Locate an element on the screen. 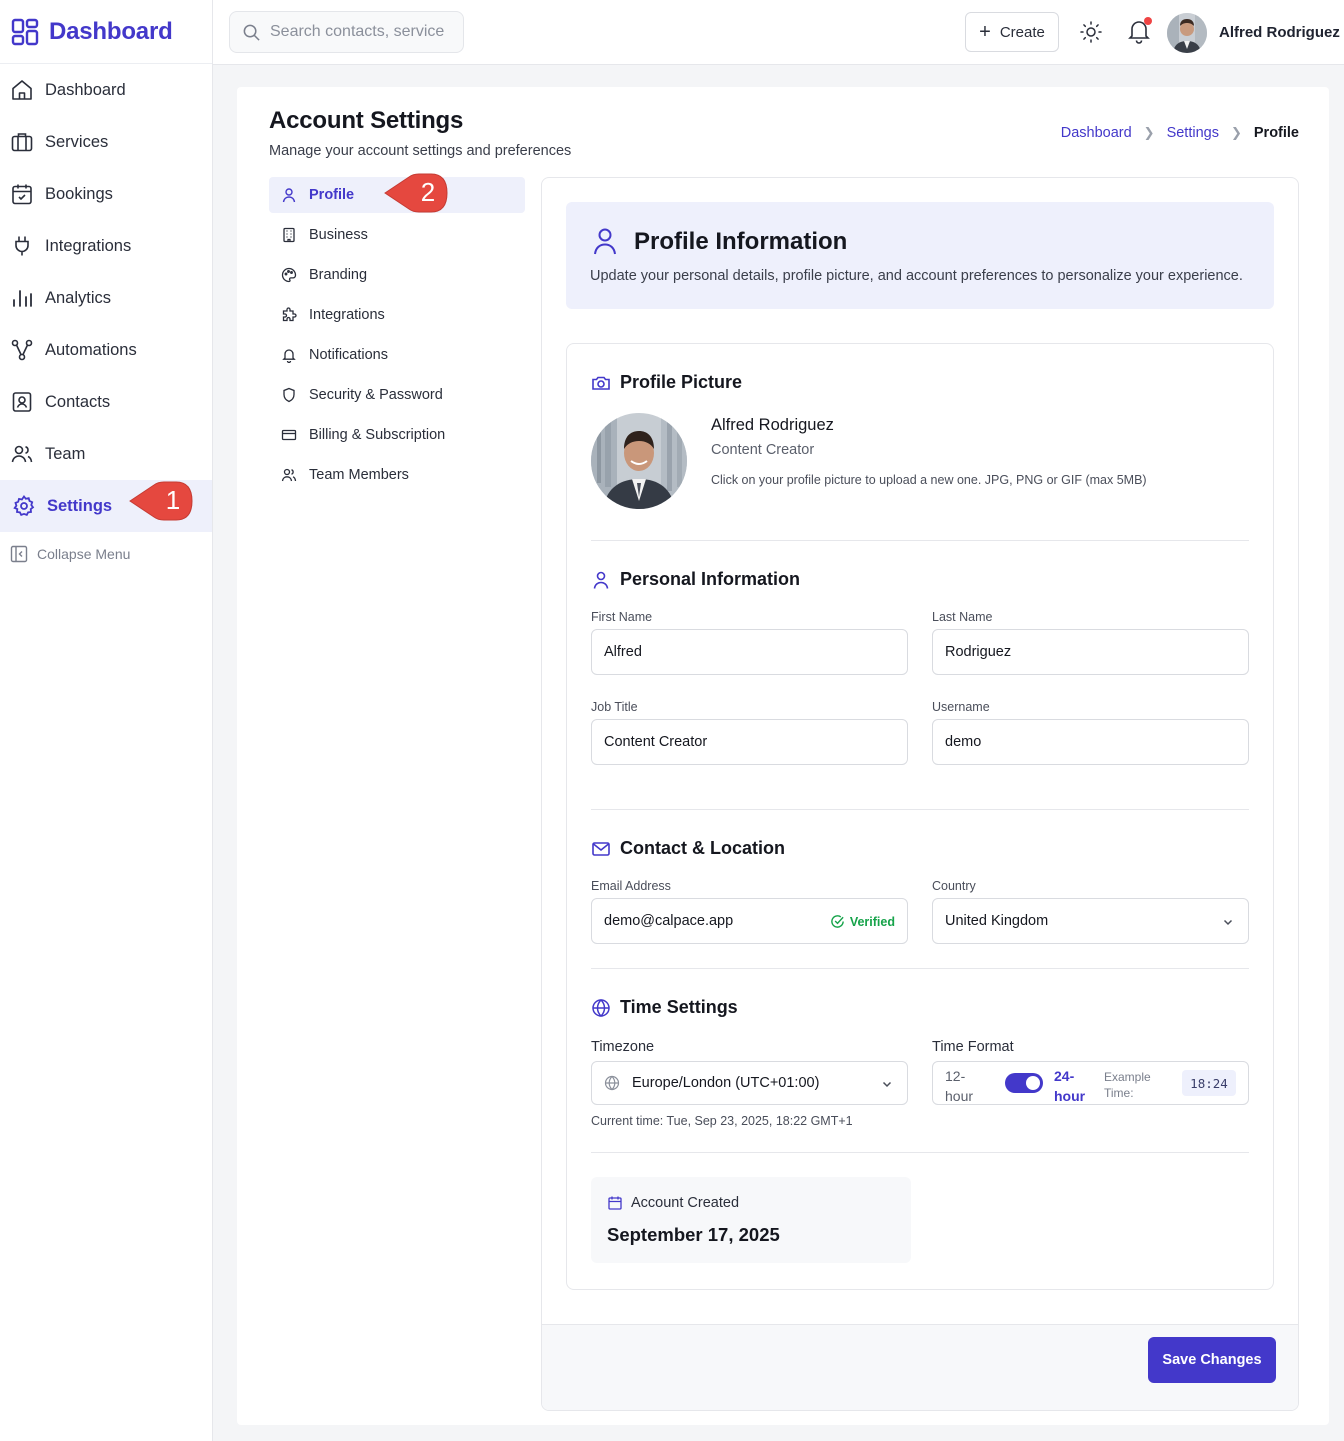  save-changes-button: Save Changes is located at coordinates (1212, 1360).